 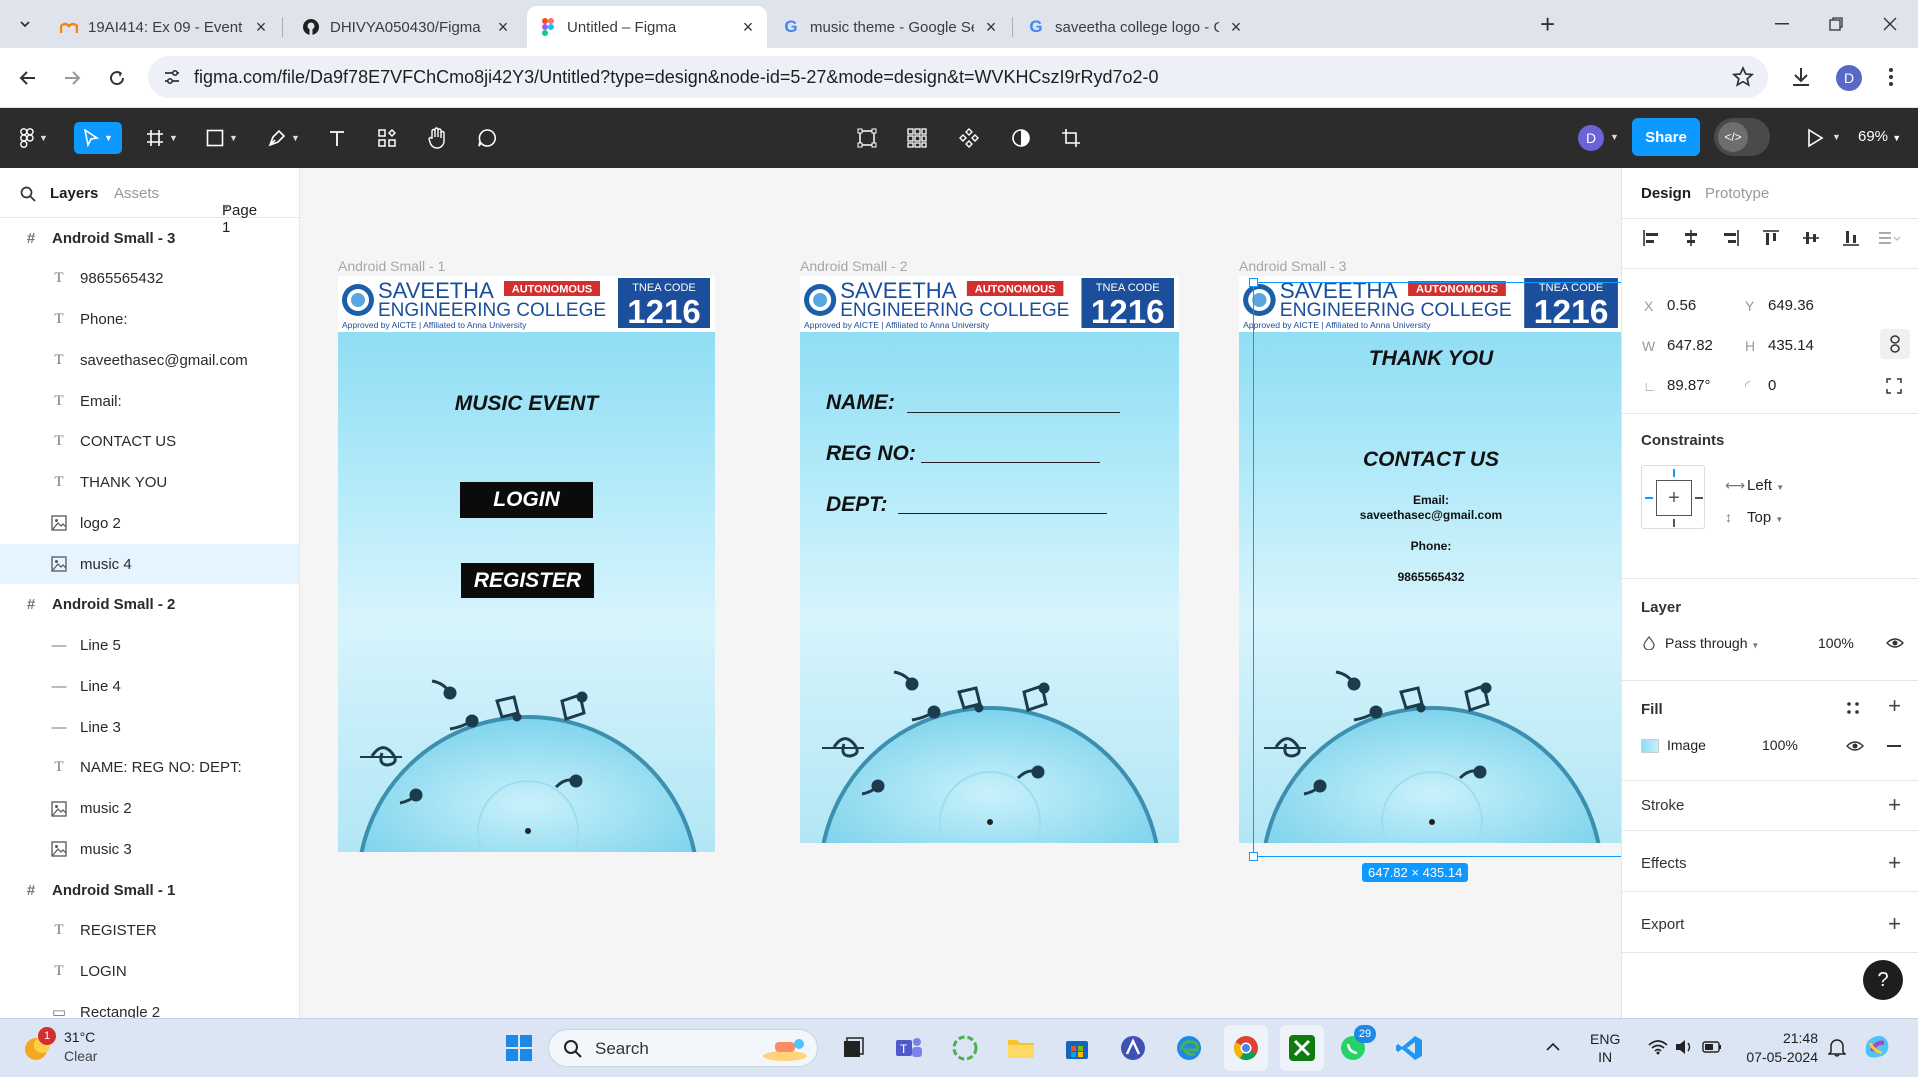 I want to click on notification-bell-icon, so click(x=1837, y=1048).